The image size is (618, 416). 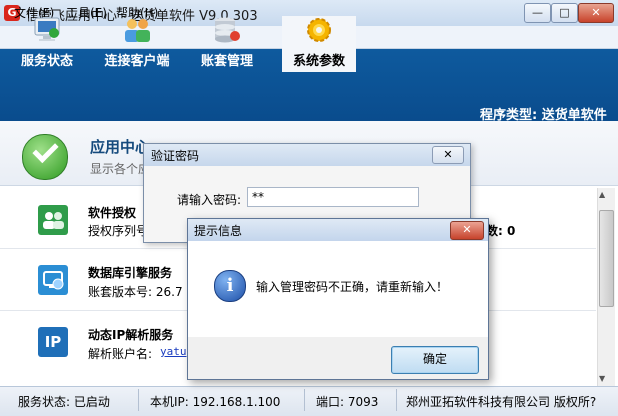 I want to click on tab-label: 连接客户端, so click(x=137, y=61).